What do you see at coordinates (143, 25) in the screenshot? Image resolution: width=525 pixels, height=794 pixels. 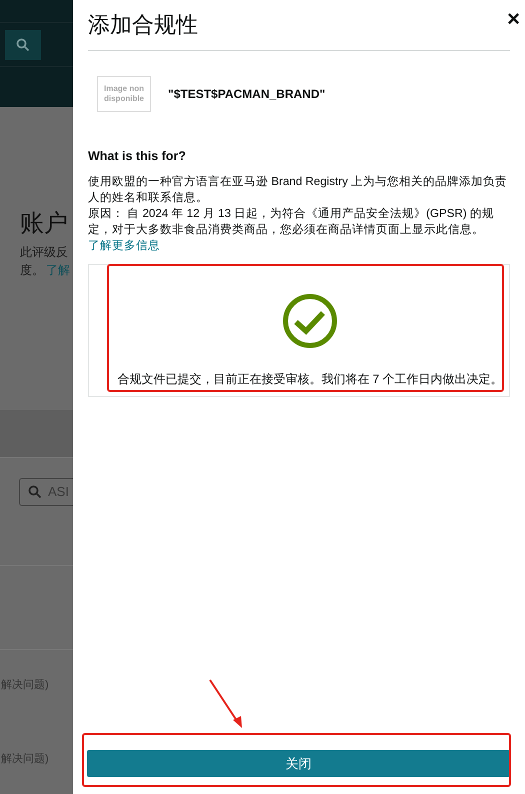 I see `modal-title: 添加合规性` at bounding box center [143, 25].